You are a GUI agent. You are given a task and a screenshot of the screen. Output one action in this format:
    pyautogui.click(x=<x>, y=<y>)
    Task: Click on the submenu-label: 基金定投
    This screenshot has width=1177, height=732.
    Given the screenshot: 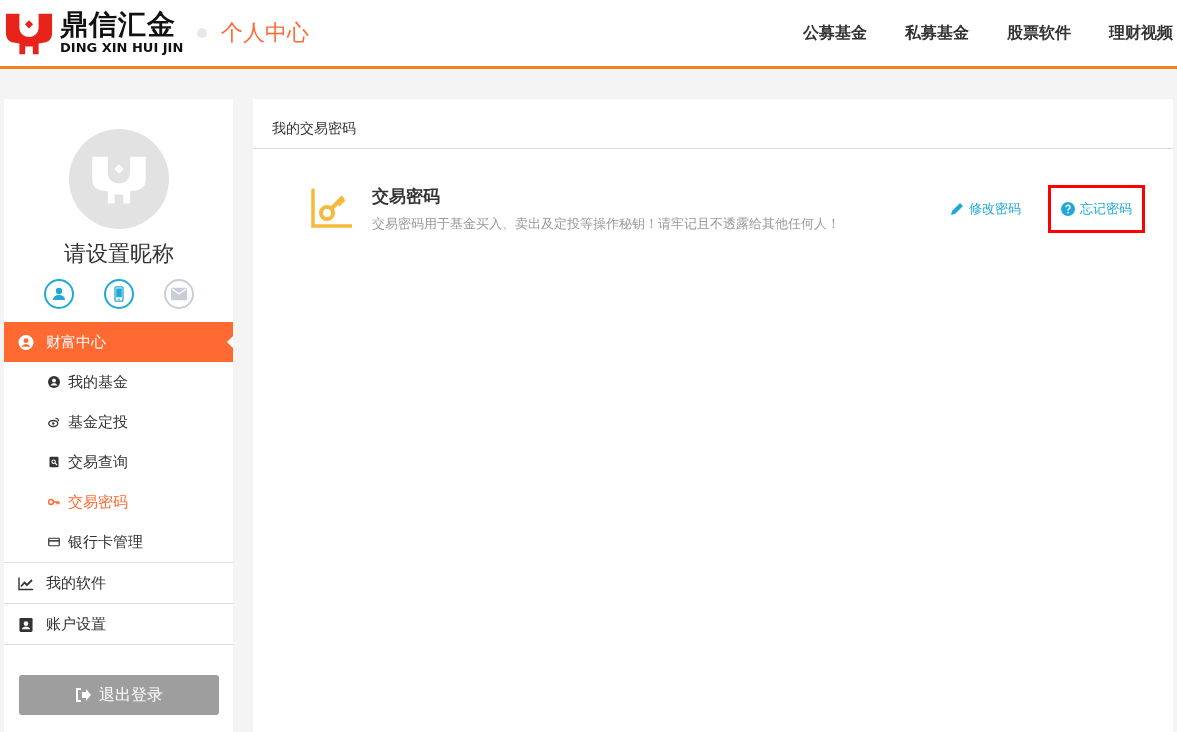 What is the action you would take?
    pyautogui.click(x=98, y=422)
    